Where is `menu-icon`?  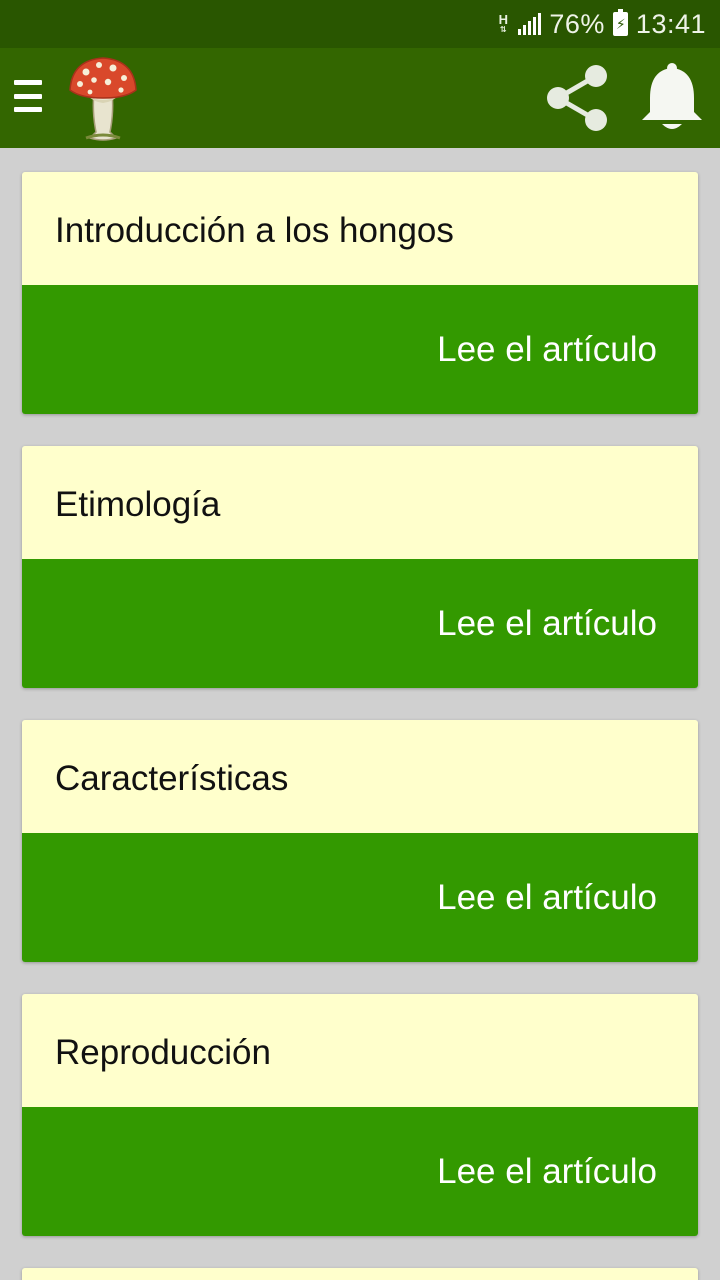 menu-icon is located at coordinates (28, 96).